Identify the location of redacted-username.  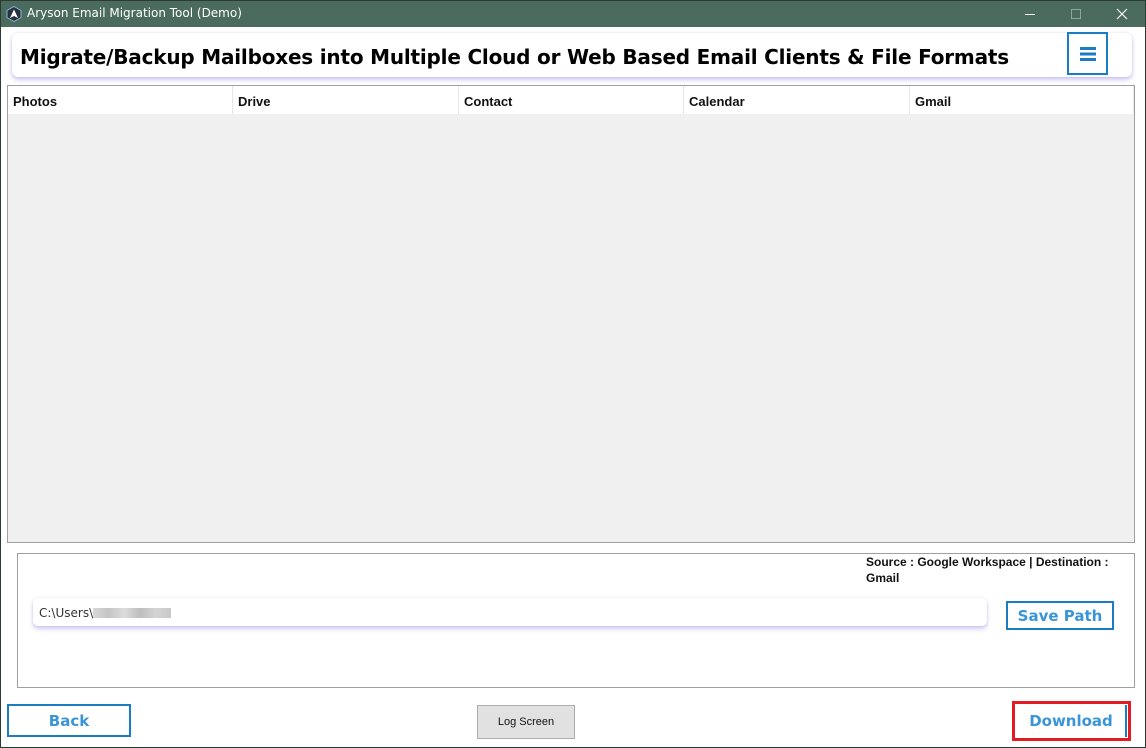
(132, 613).